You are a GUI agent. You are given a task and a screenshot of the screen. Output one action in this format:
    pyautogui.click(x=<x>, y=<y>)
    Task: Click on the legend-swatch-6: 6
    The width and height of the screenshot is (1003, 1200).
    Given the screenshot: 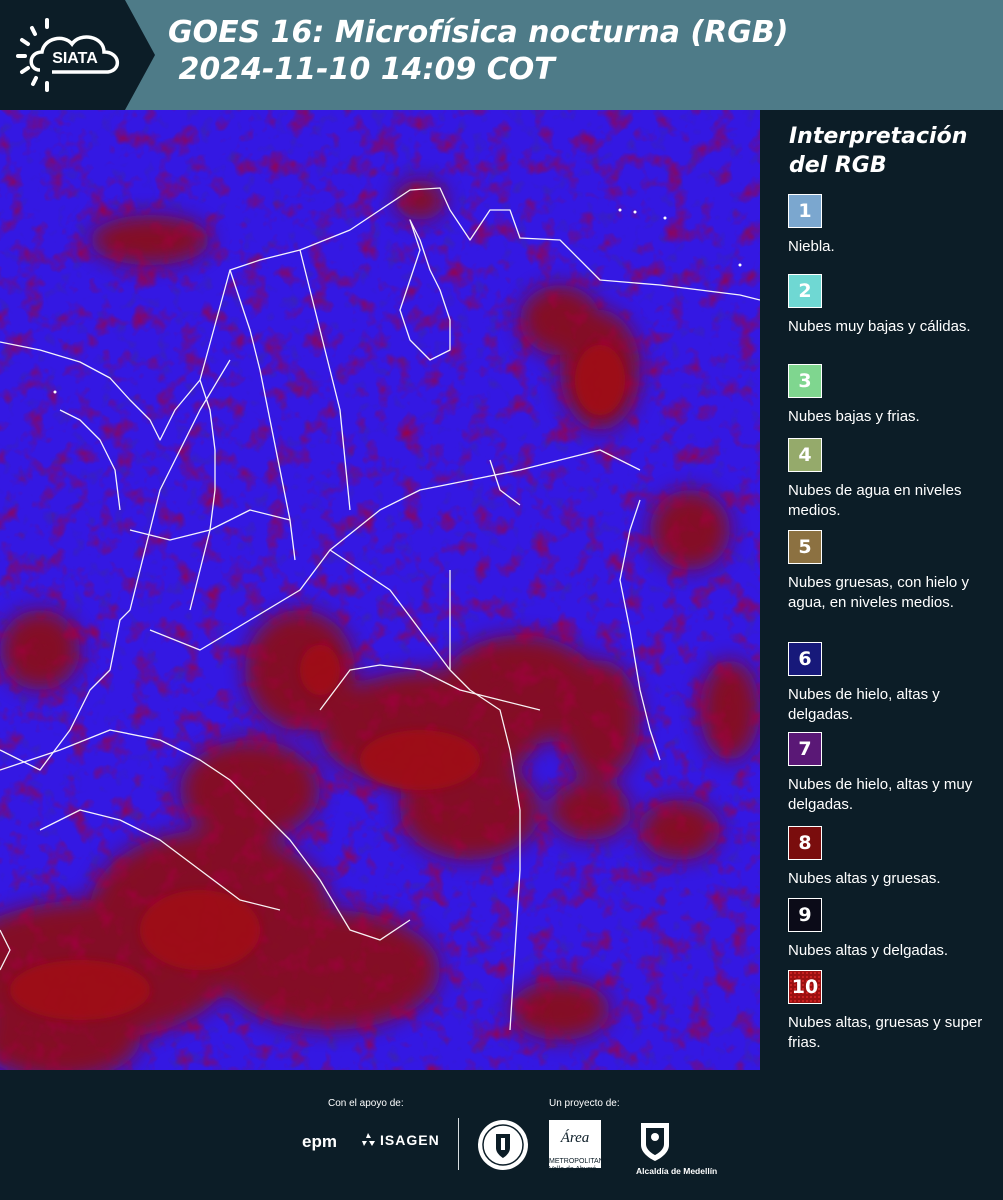 What is the action you would take?
    pyautogui.click(x=805, y=659)
    